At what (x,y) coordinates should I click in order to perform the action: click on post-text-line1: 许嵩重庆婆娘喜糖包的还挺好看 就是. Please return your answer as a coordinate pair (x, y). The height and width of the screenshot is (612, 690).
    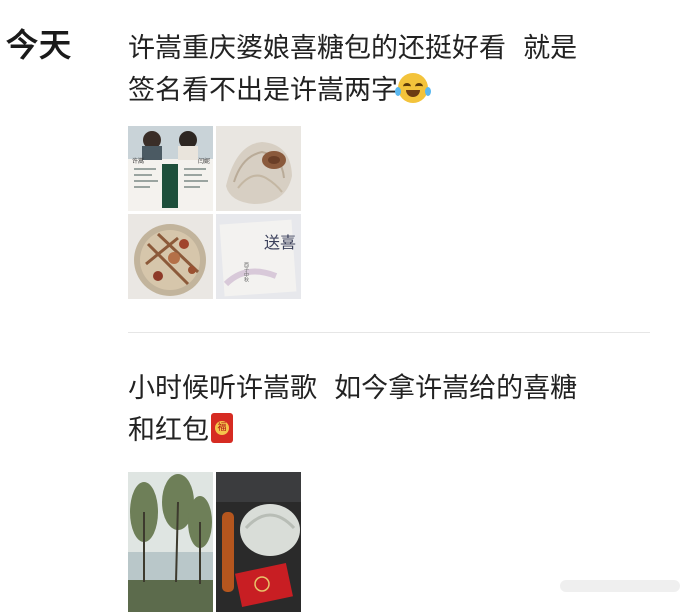
    Looking at the image, I should click on (353, 48).